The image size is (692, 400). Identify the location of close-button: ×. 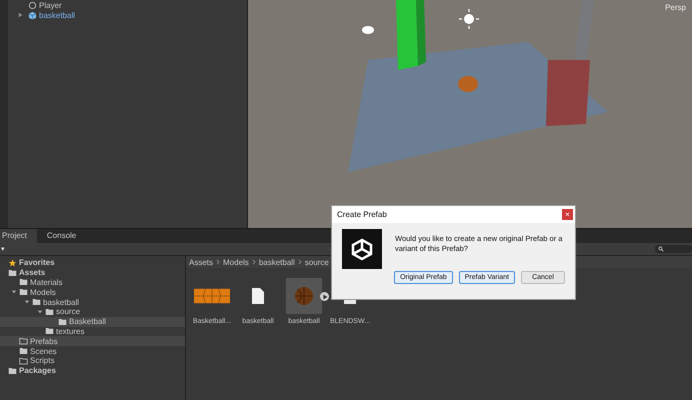
(567, 214).